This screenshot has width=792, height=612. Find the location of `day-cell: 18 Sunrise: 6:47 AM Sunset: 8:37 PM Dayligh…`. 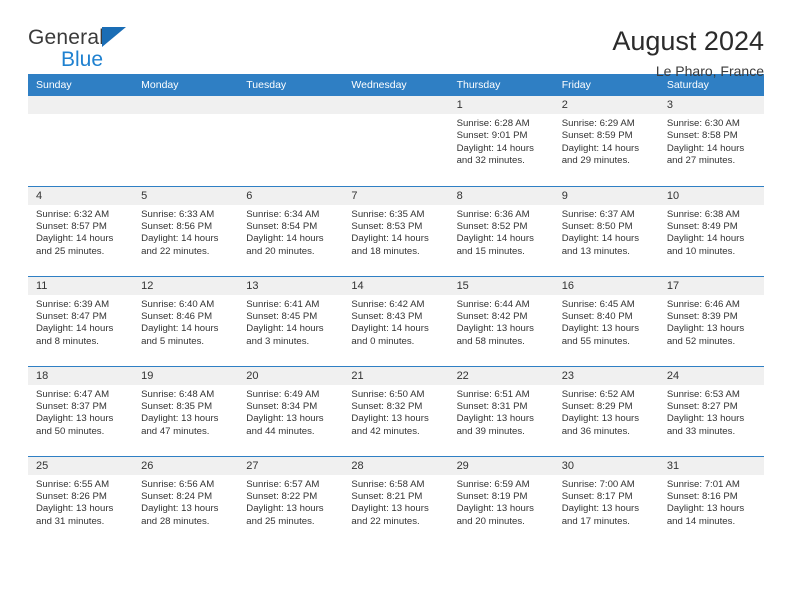

day-cell: 18 Sunrise: 6:47 AM Sunset: 8:37 PM Dayligh… is located at coordinates (81, 410).